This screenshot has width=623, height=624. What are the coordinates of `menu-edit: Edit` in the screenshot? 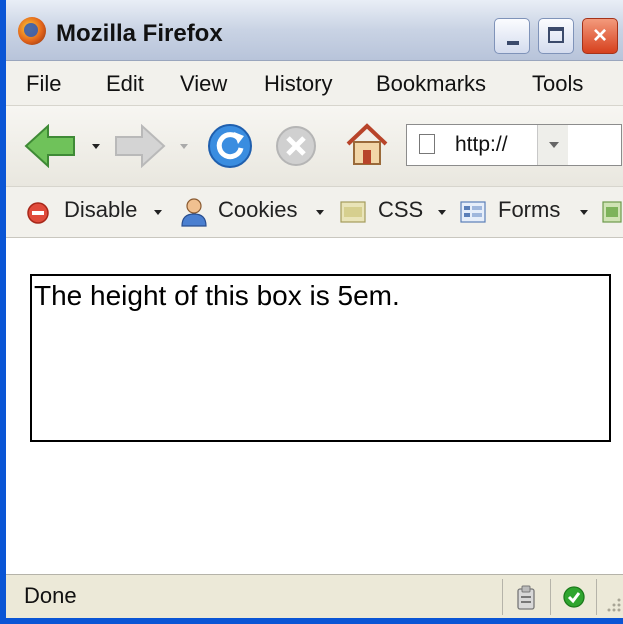 It's located at (125, 84).